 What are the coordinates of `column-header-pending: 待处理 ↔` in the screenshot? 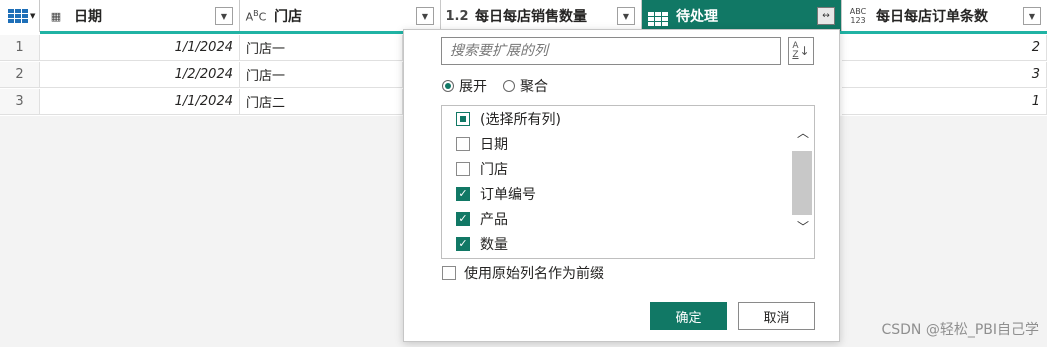 It's located at (742, 16).